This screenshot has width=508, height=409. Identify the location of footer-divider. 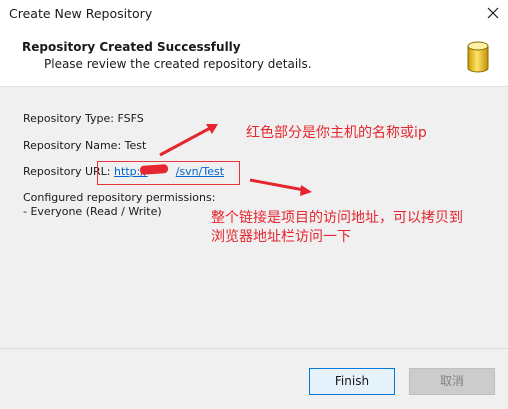
(254, 348).